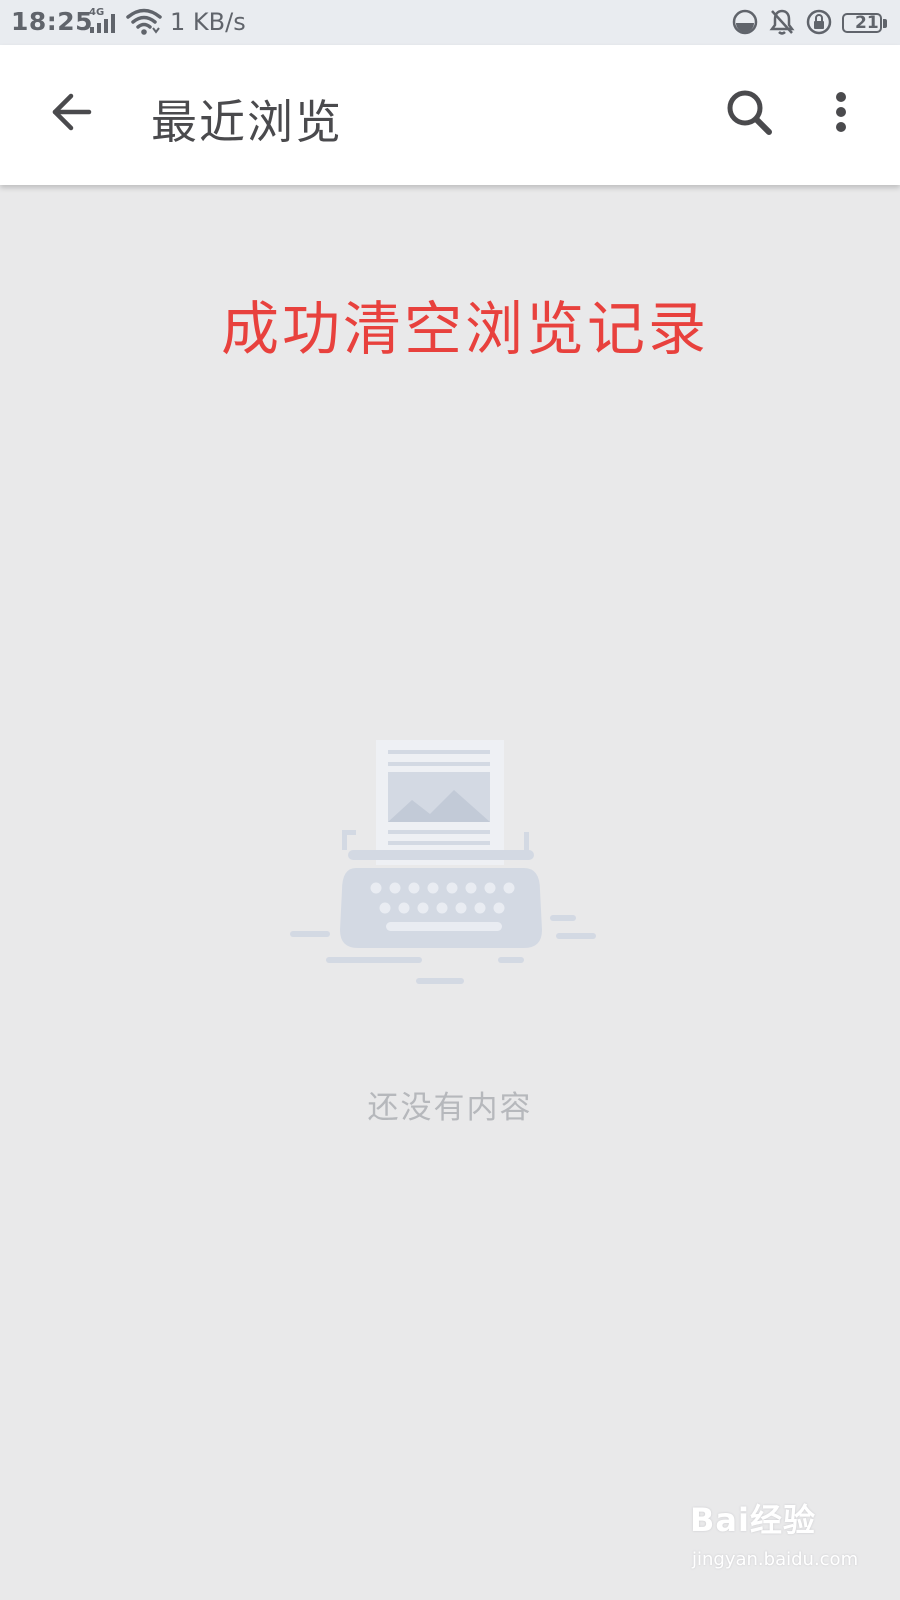 The image size is (900, 1600). I want to click on empty-state-message: 还没有内容, so click(450, 1108).